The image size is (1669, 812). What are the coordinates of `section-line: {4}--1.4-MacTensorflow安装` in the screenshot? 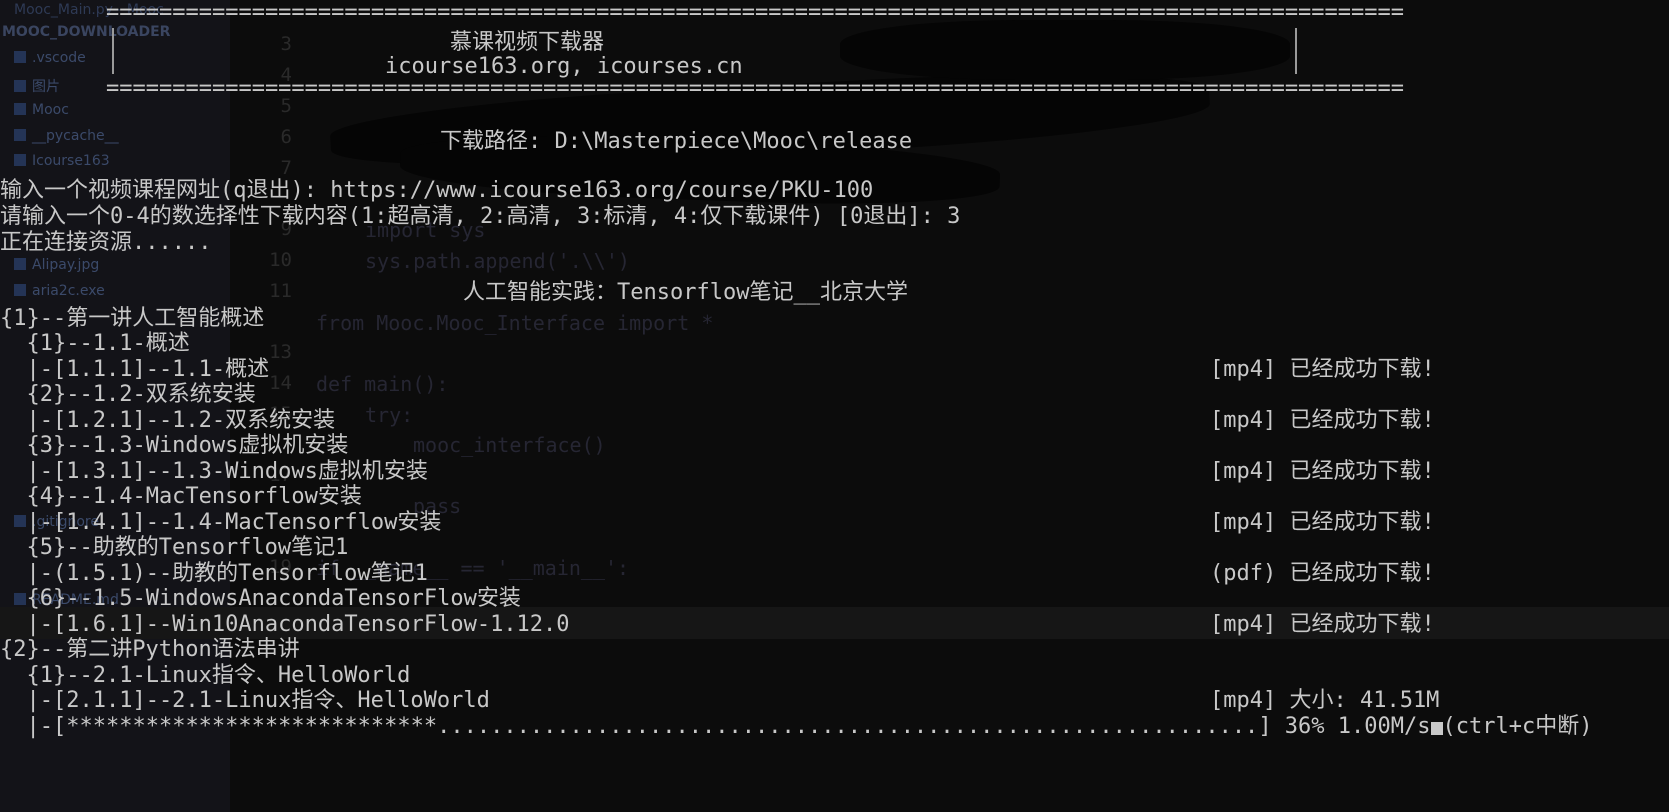 It's located at (181, 496).